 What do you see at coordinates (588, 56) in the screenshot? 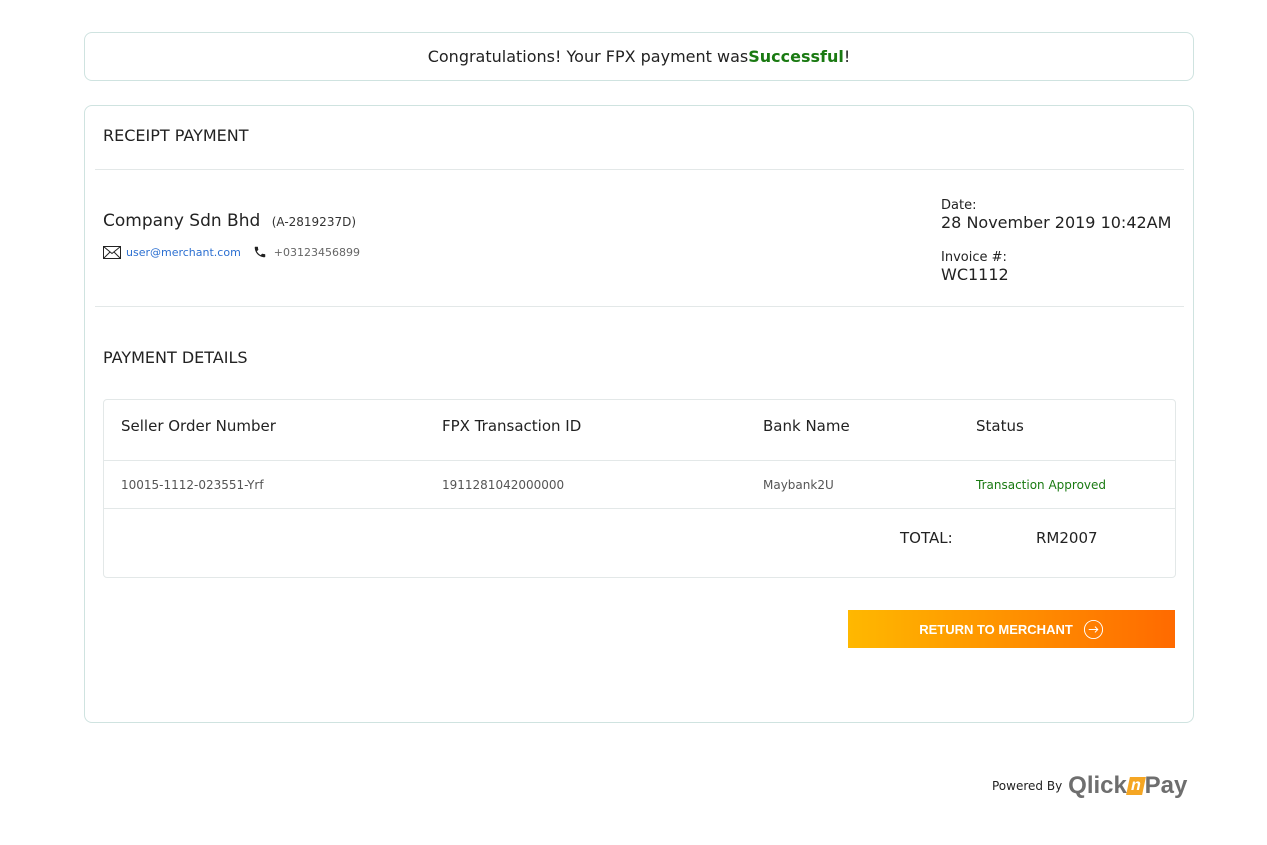
I see `banner-text: Congratulations! Your FPX payment was` at bounding box center [588, 56].